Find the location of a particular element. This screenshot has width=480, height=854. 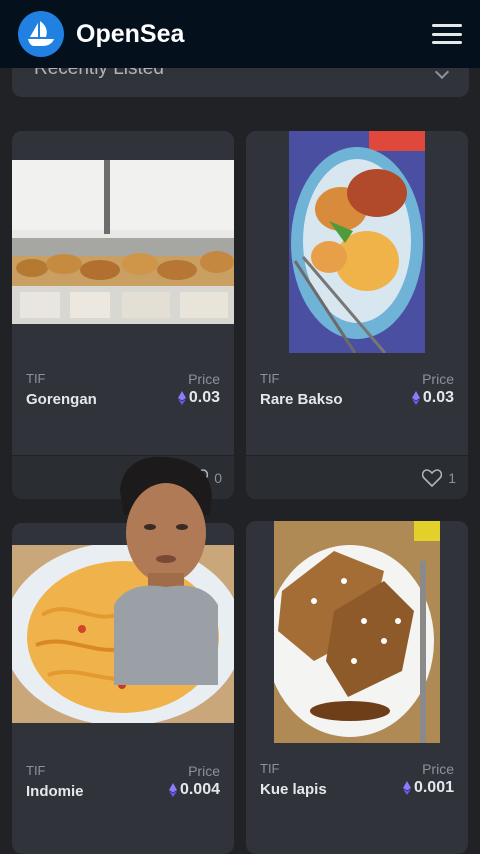

card-footer: 1 is located at coordinates (357, 477).